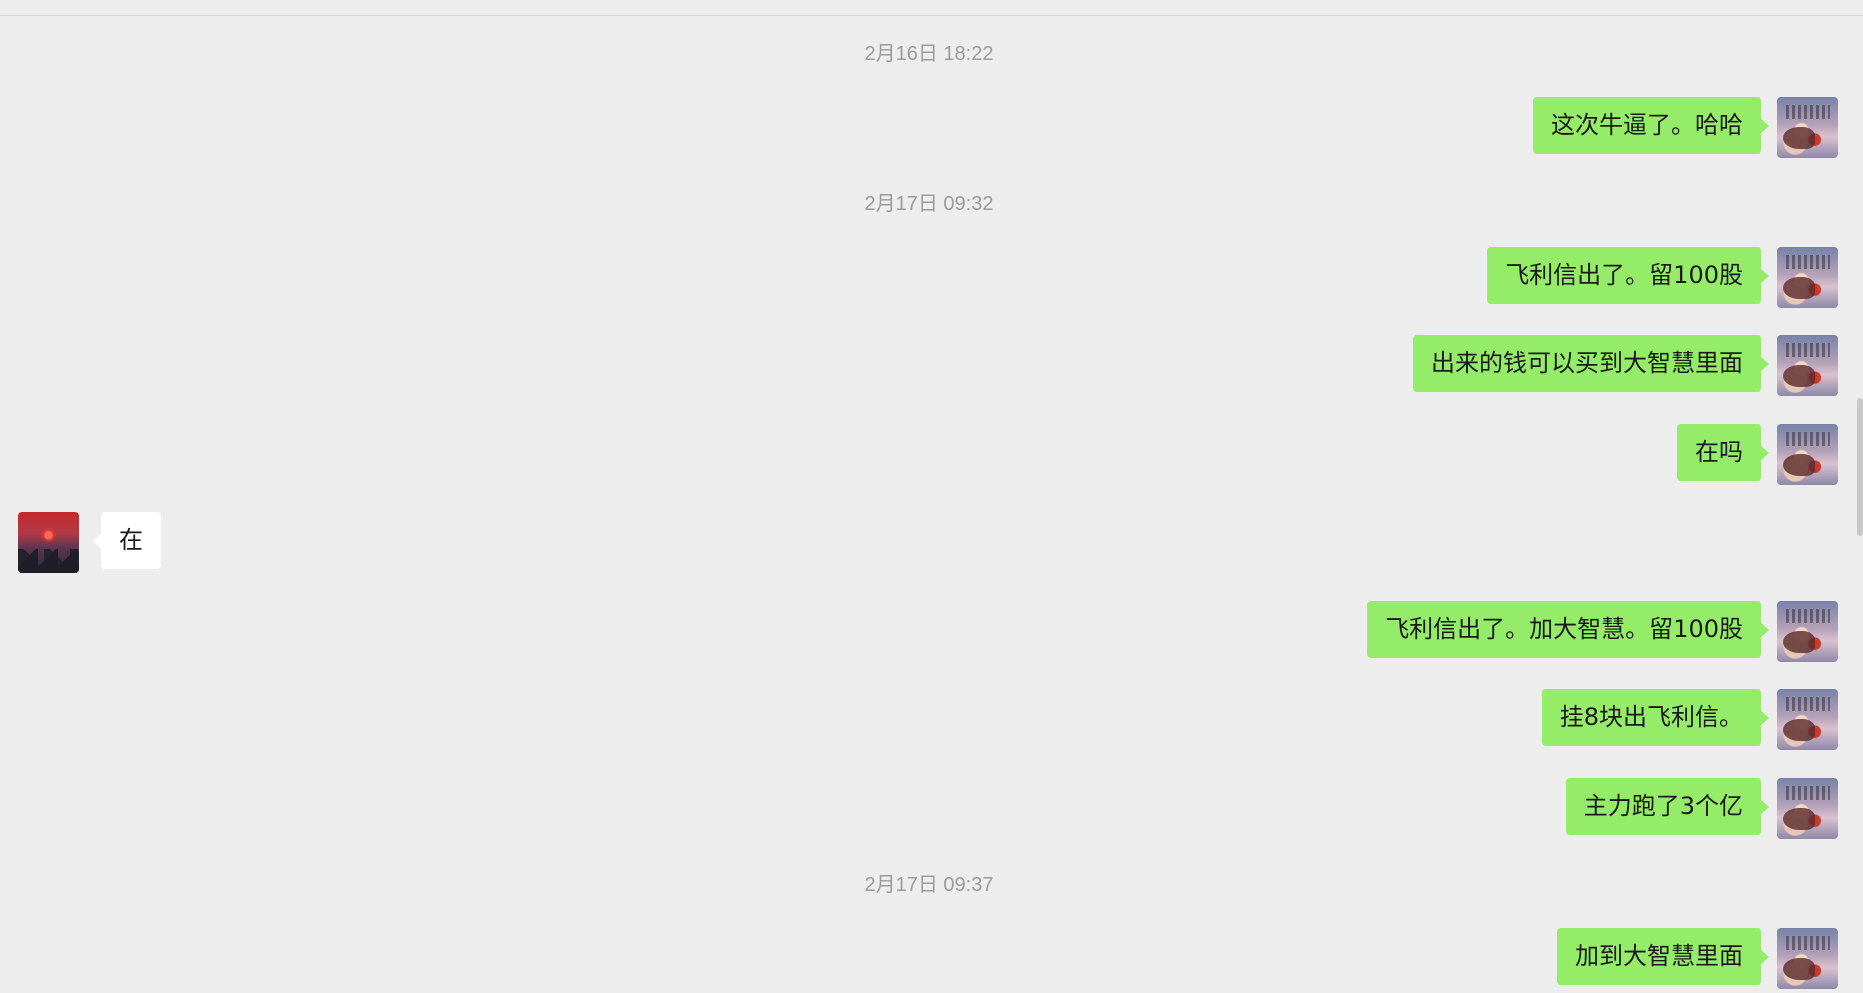 This screenshot has height=993, width=1863. What do you see at coordinates (1591, 363) in the screenshot?
I see `message-bubble-self: 出来的钱可以买到大智慧里面` at bounding box center [1591, 363].